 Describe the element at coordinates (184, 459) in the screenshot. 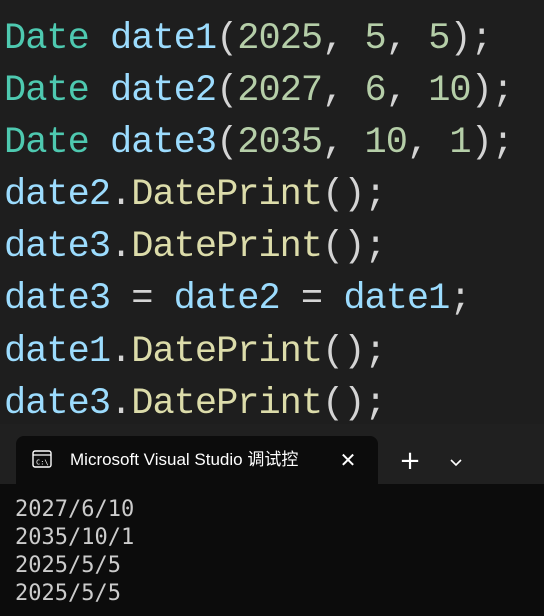

I see `terminal-tab-title: Microsoft Visual Studio 调试控` at that location.